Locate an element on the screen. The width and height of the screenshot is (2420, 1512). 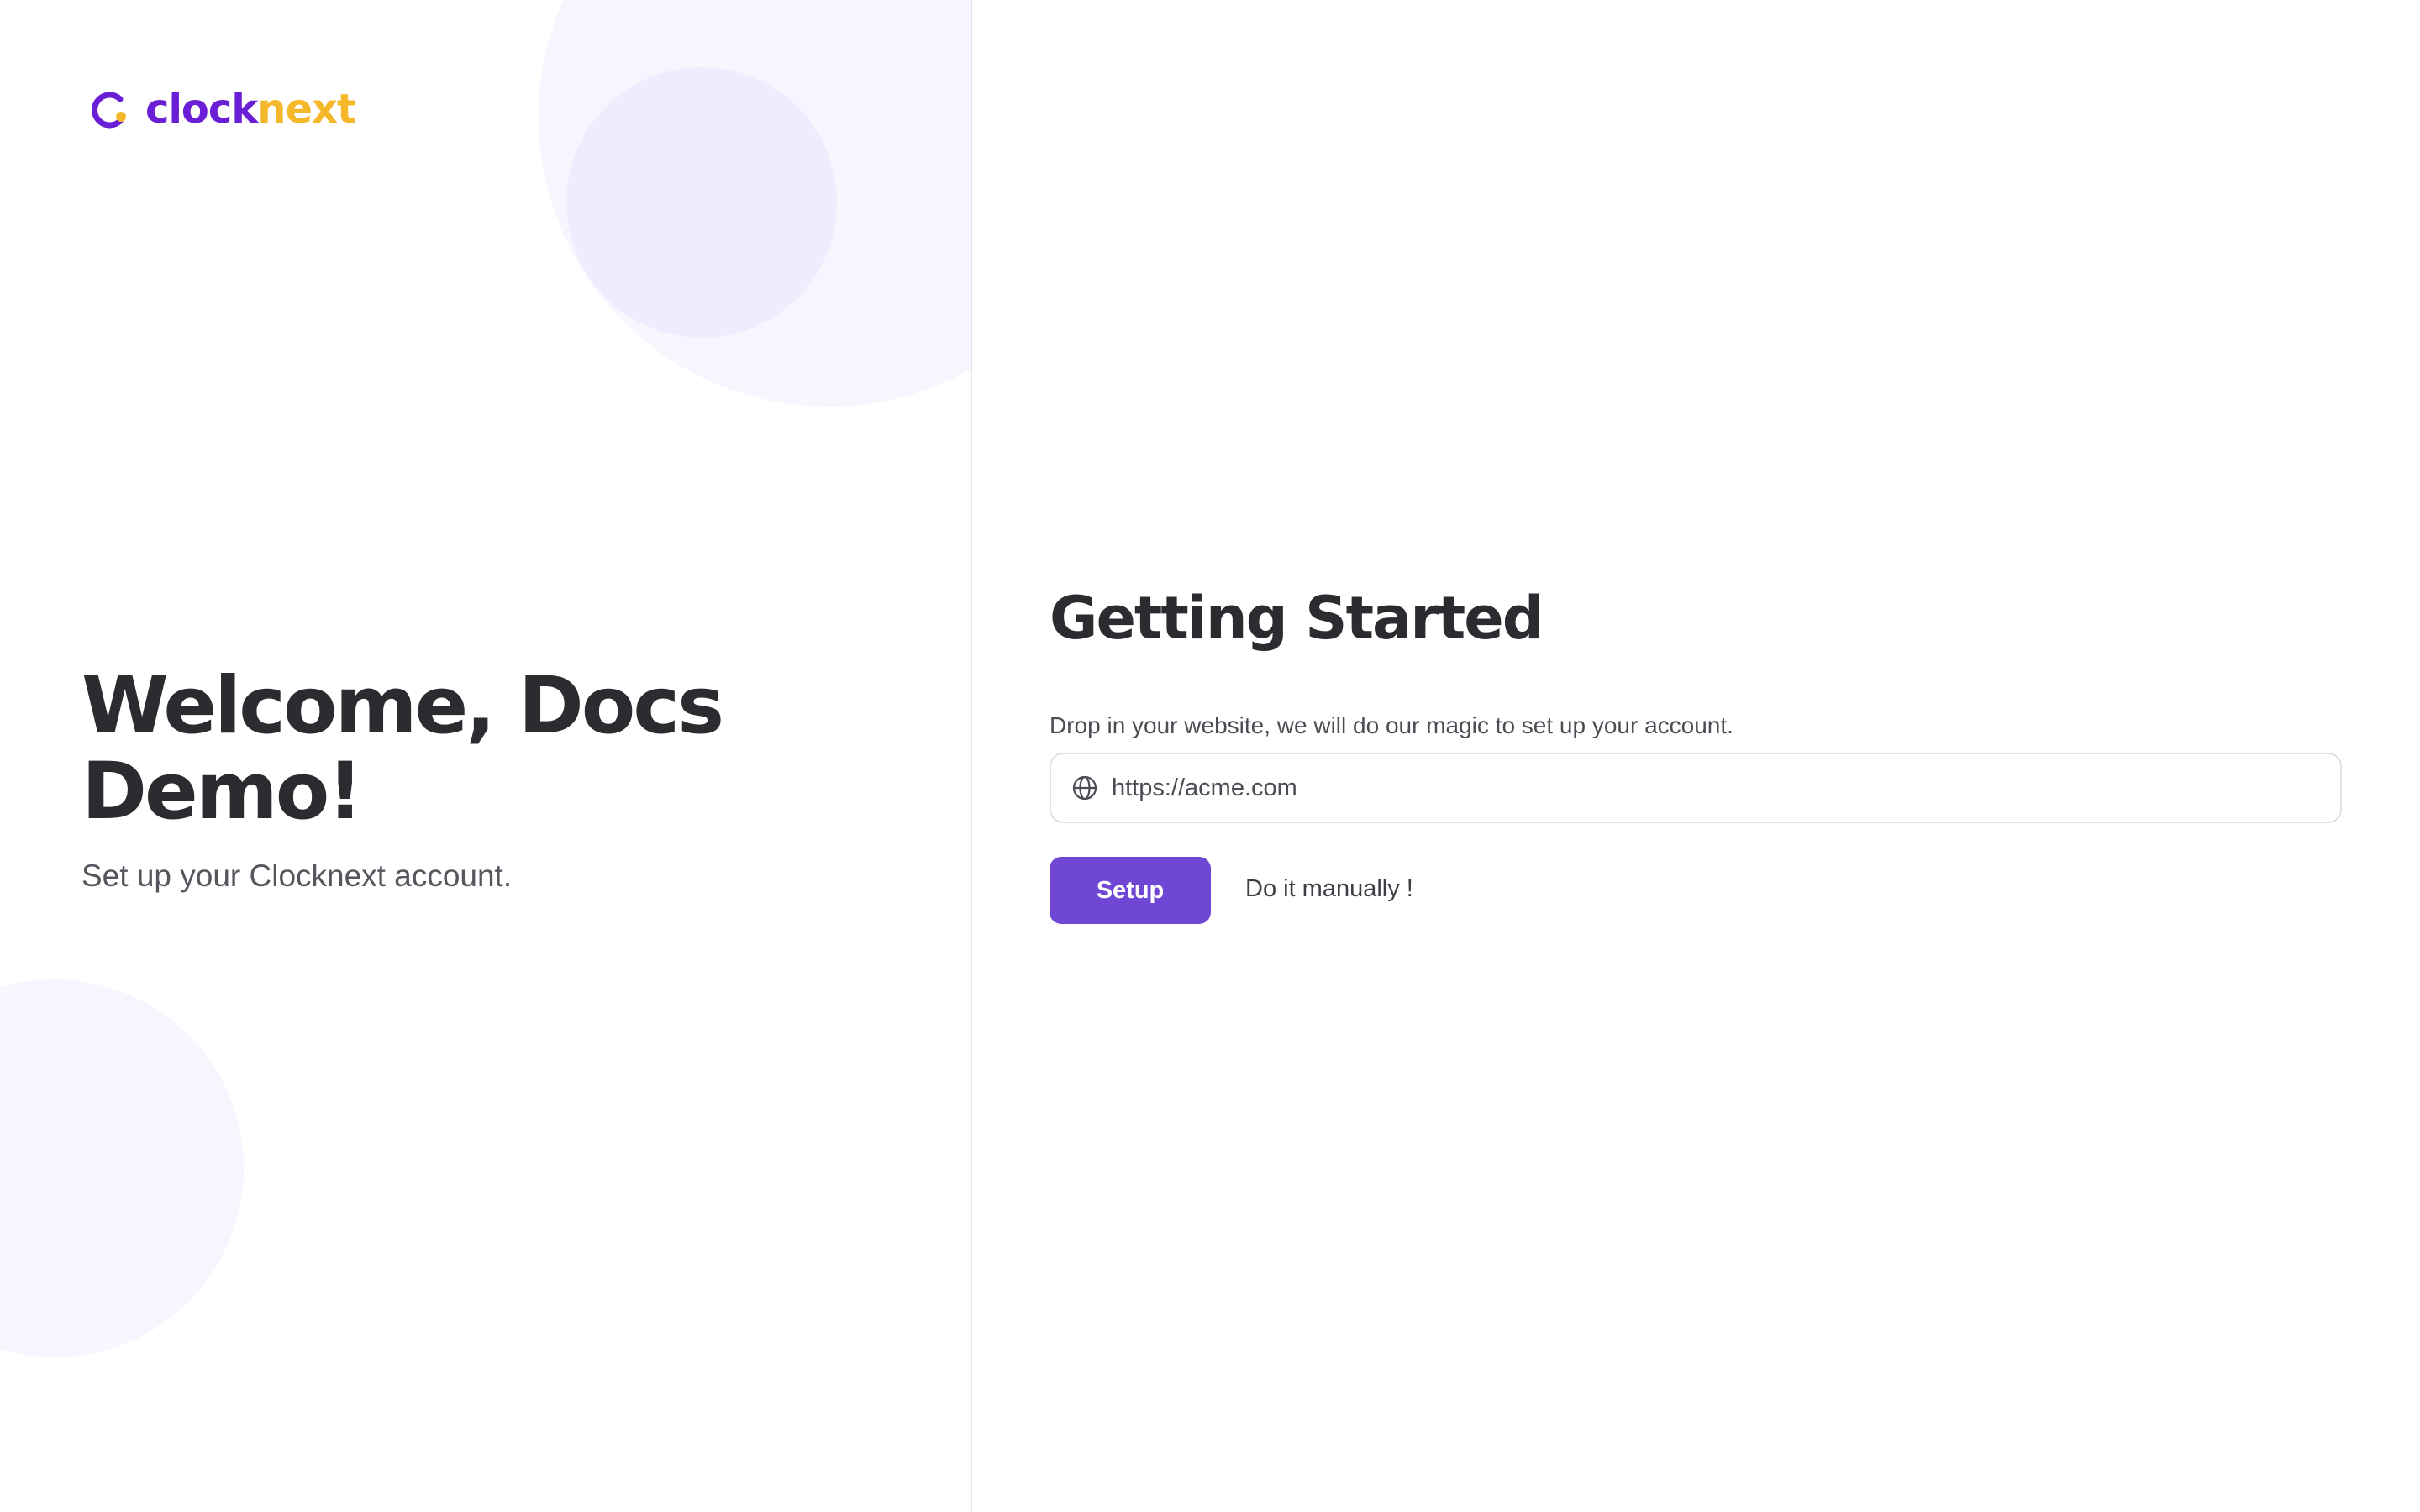
do-it-manually-link: Do it manually ! is located at coordinates (1329, 889).